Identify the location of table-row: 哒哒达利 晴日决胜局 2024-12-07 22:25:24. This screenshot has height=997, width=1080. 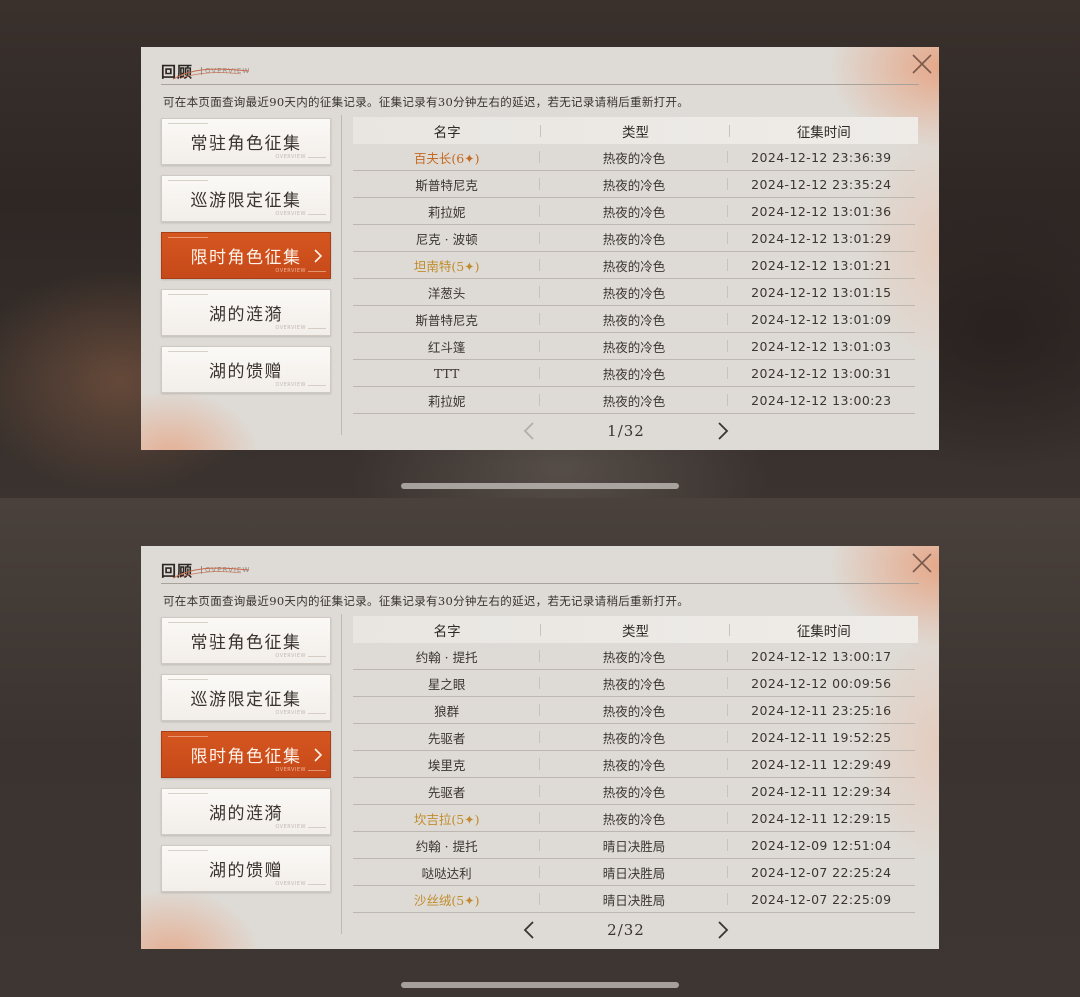
(634, 872).